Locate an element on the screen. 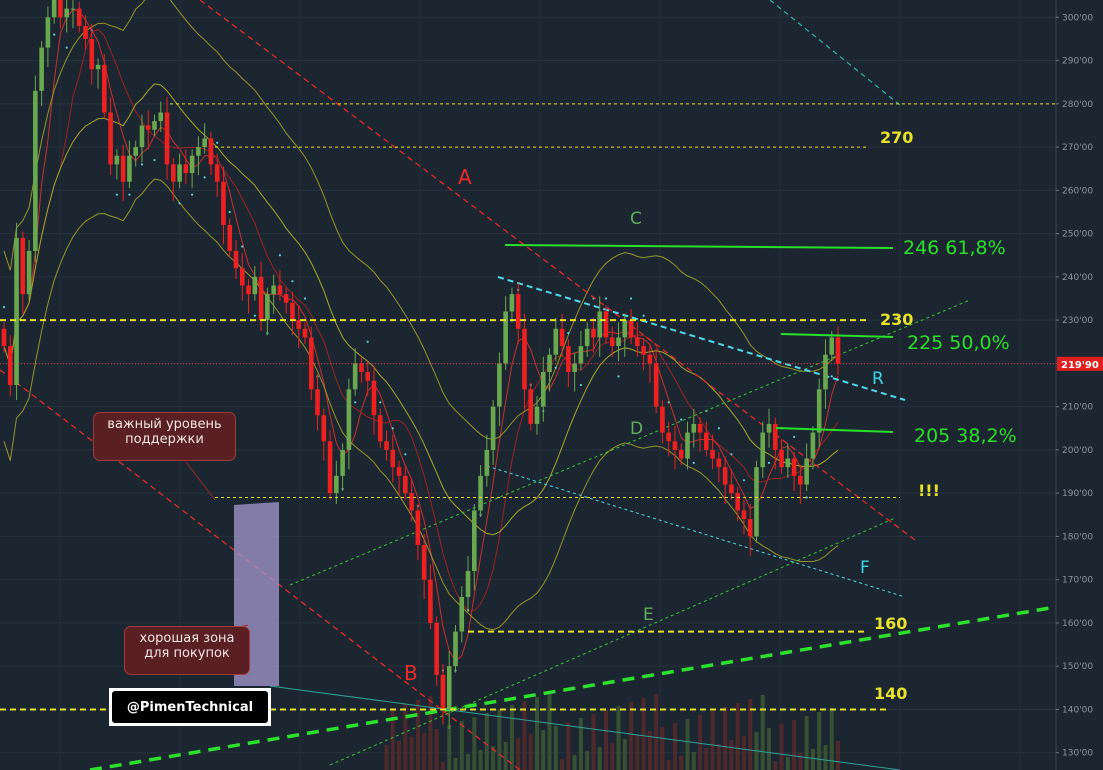 This screenshot has width=1103, height=770. pattern-label-E: E is located at coordinates (648, 615).